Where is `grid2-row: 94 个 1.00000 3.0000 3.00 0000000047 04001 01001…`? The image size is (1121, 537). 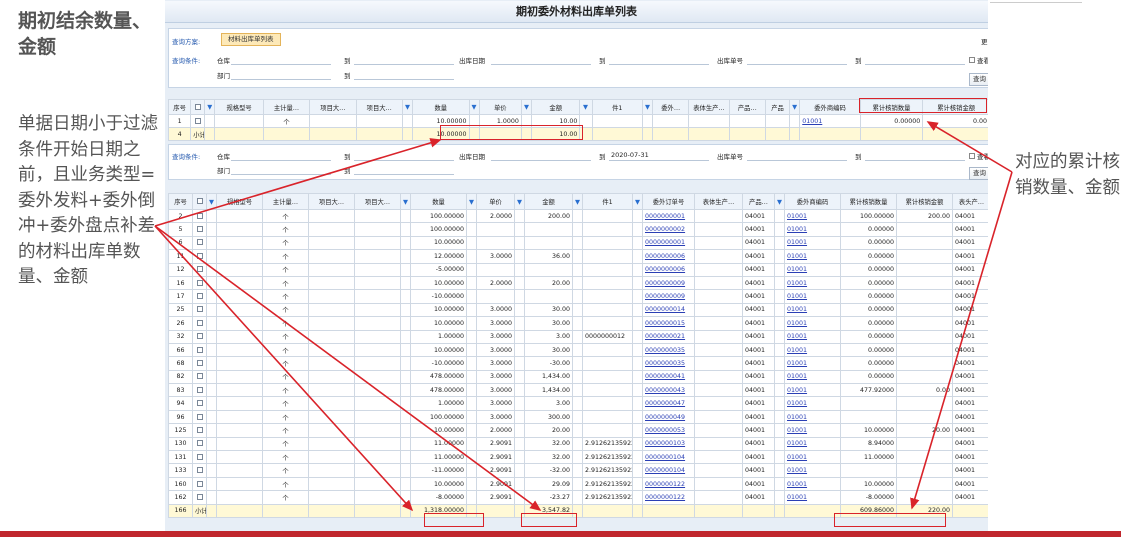
grid2-row: 94 个 1.00000 3.0000 3.00 0000000047 04001 01001… is located at coordinates (578, 403).